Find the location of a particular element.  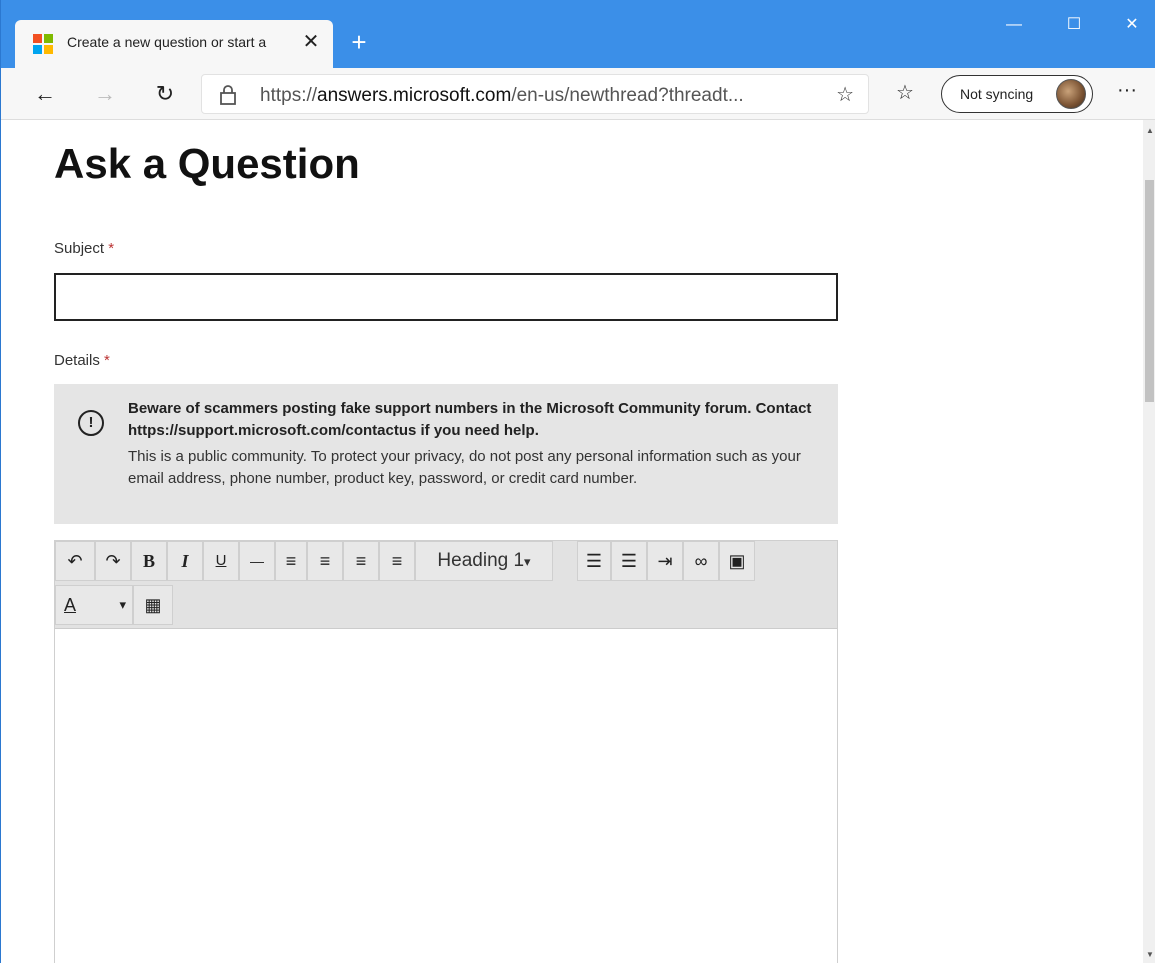

scroll-up-arrow-icon: ▲ is located at coordinates (1150, 130).